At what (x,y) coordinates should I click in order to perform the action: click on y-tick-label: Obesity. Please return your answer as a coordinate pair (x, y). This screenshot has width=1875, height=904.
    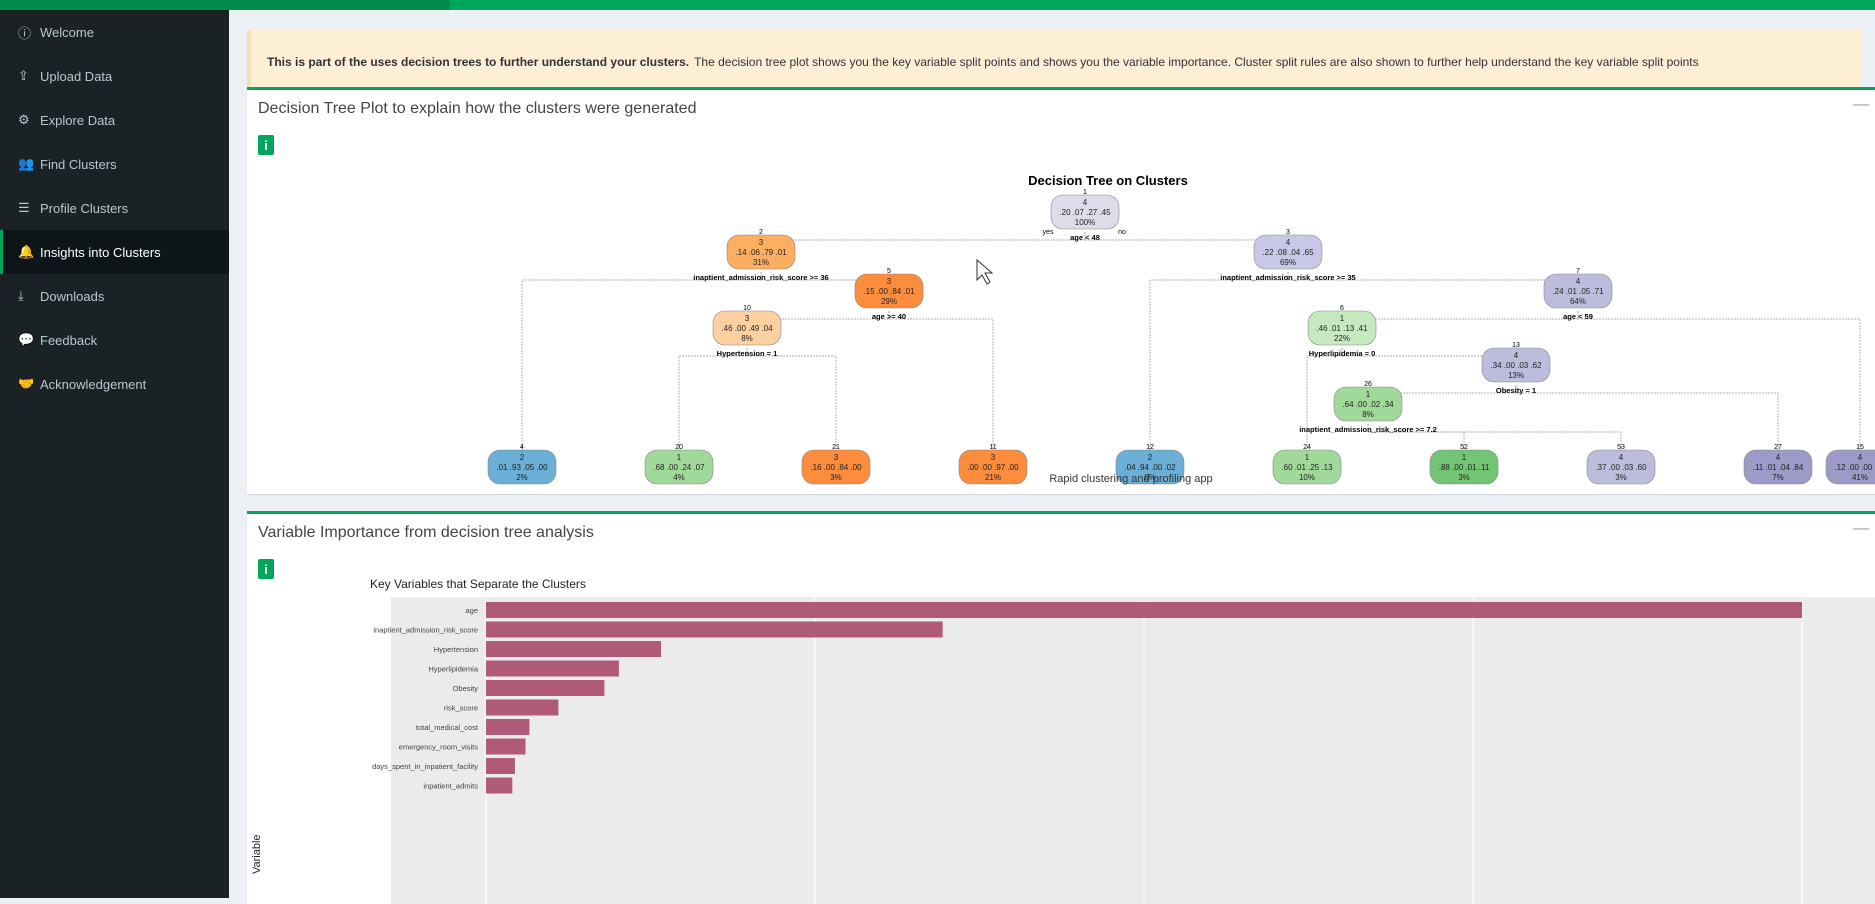
    Looking at the image, I should click on (466, 688).